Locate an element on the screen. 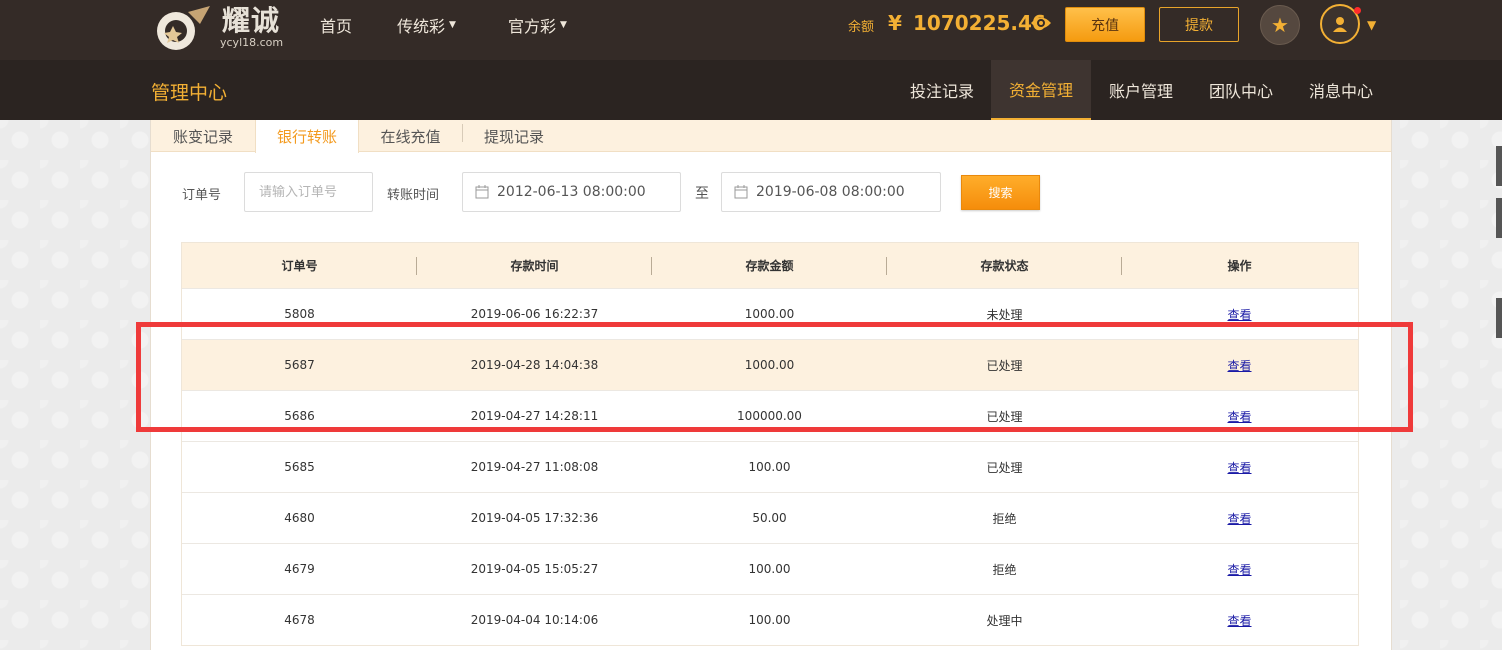 This screenshot has height=650, width=1502. table-row: 4678 2019-04-04 10:14:06 100.00 处理中 查看 is located at coordinates (770, 619).